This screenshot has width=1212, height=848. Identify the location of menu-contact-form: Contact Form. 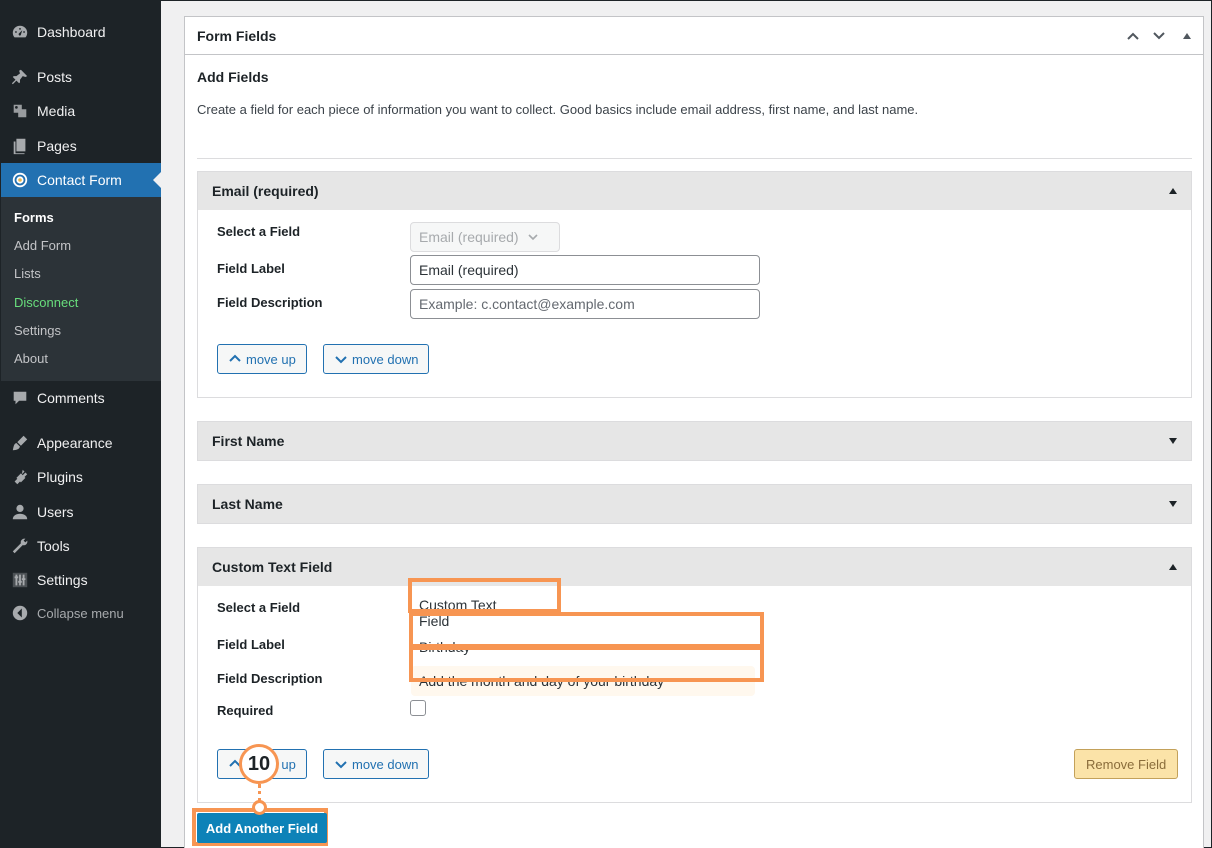
(81, 180).